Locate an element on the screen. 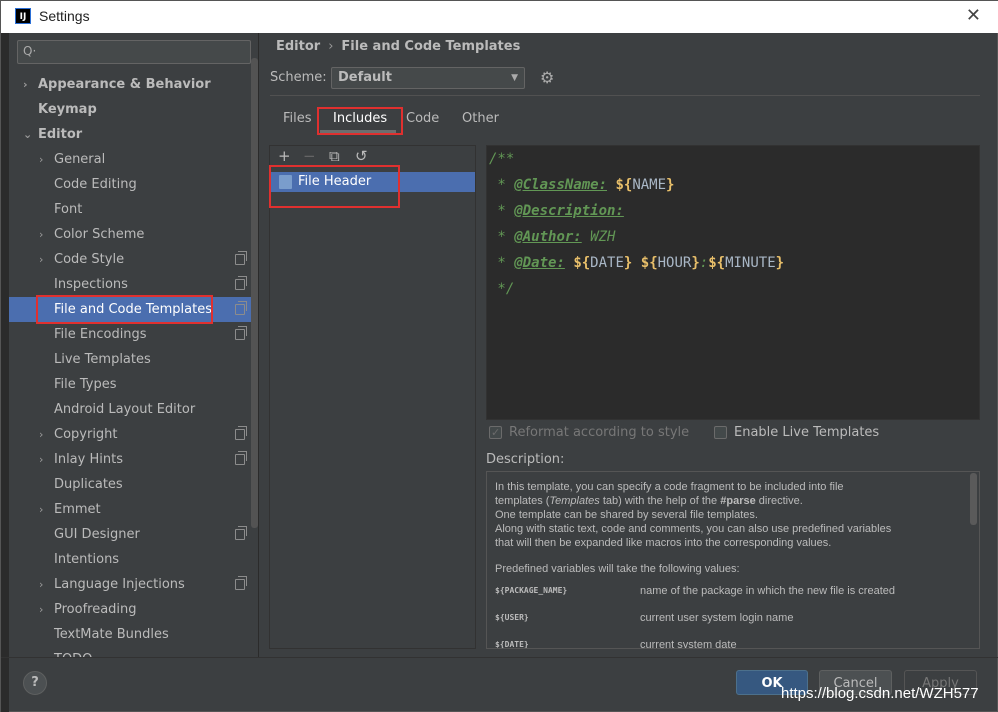  sidebar-item-todo: TODO is located at coordinates (133, 652).